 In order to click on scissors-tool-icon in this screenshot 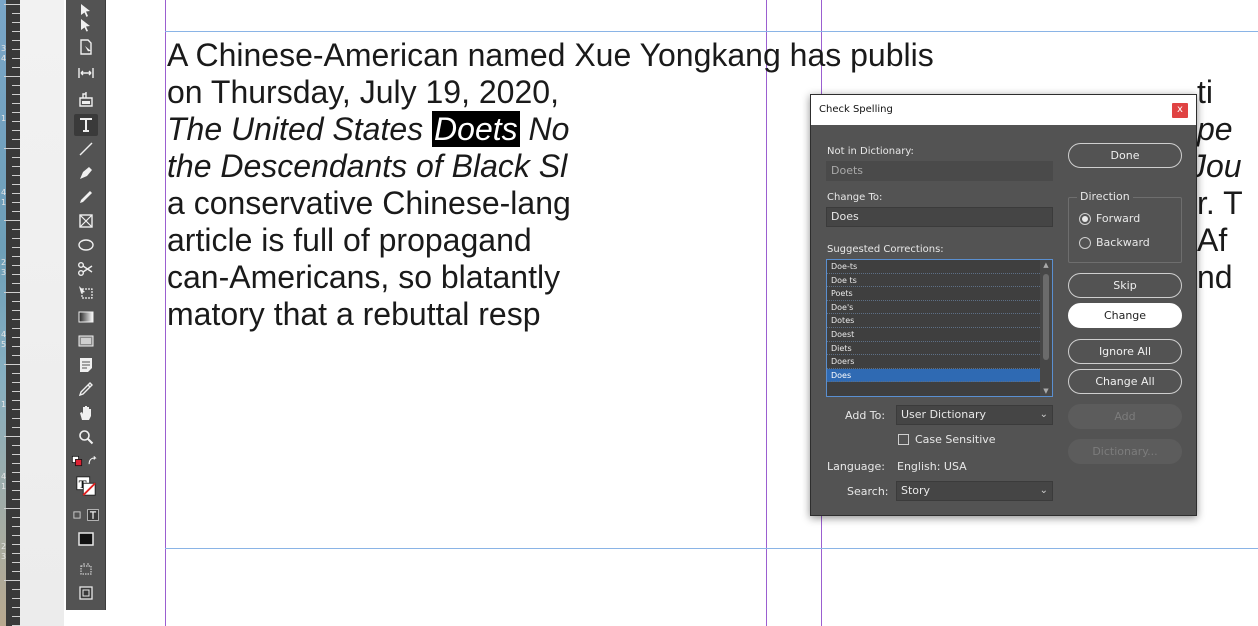, I will do `click(86, 269)`.